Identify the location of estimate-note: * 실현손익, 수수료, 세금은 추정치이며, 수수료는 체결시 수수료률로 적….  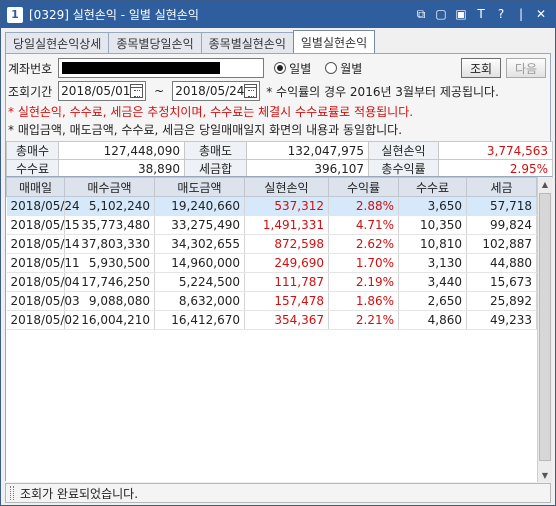
(211, 112).